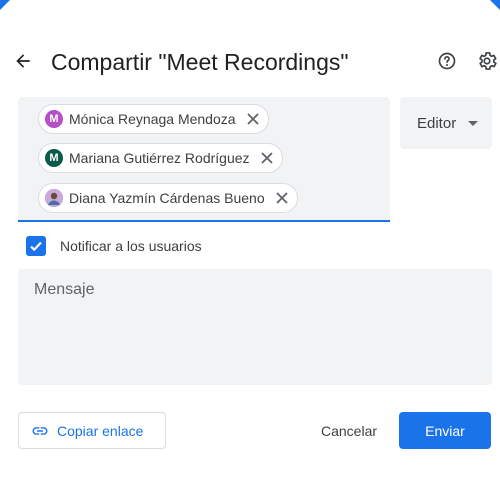 The width and height of the screenshot is (500, 494). I want to click on copy-link-button: Copiar enlace, so click(92, 430).